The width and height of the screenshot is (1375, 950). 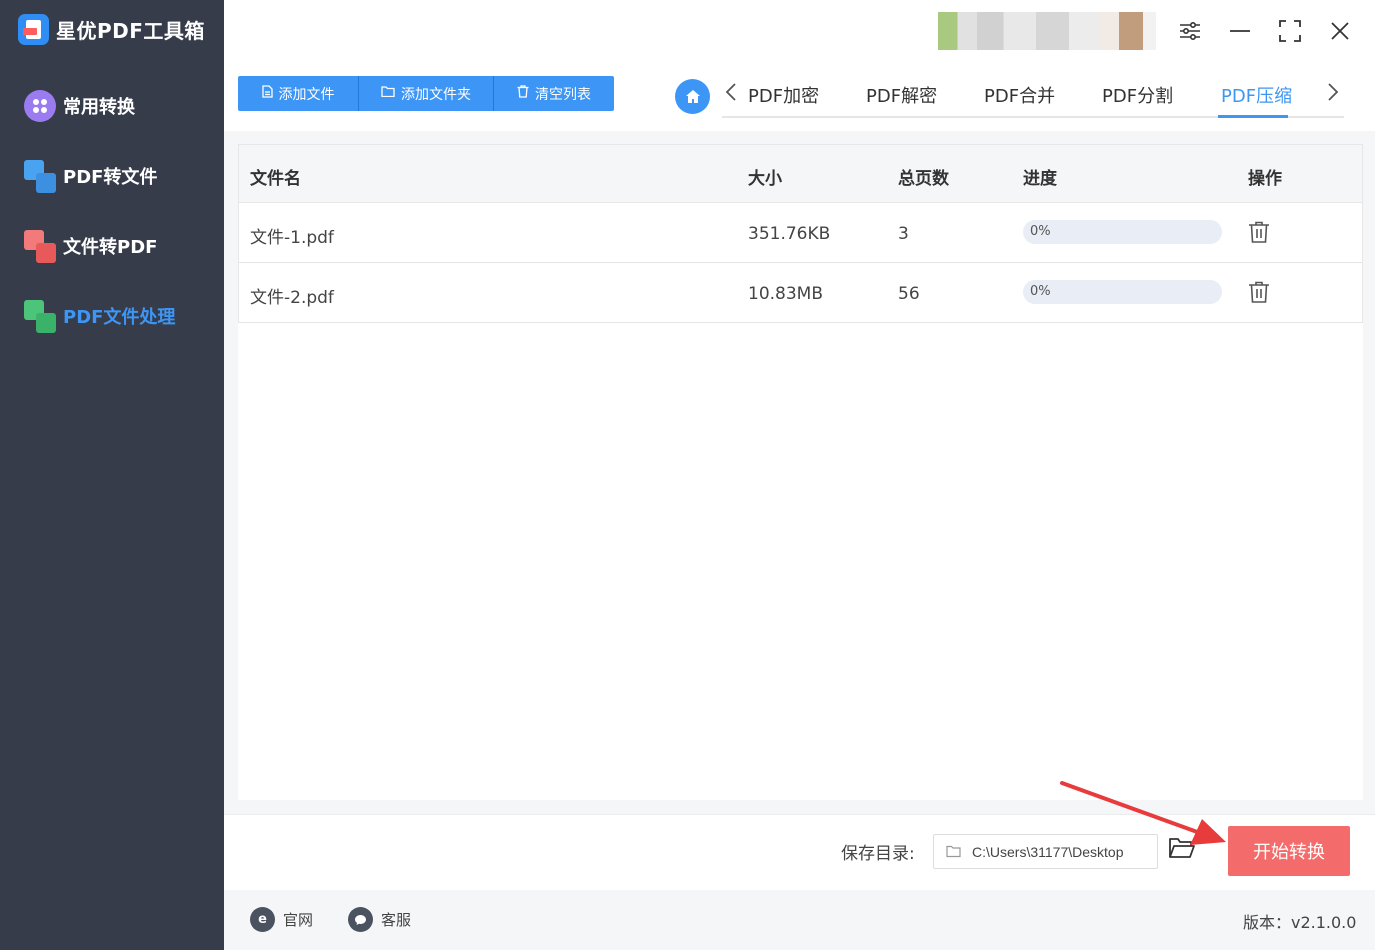 What do you see at coordinates (379, 919) in the screenshot?
I see `support-link: 客服` at bounding box center [379, 919].